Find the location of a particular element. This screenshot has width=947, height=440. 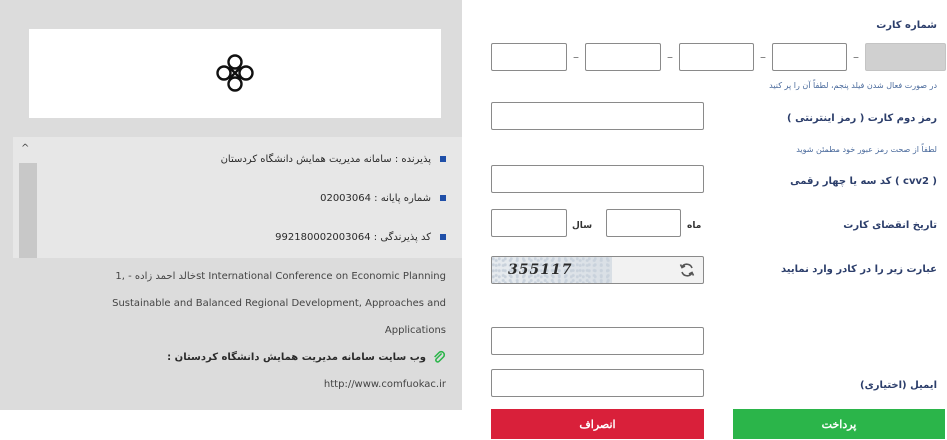

scrollbar: ^ is located at coordinates (28, 197).